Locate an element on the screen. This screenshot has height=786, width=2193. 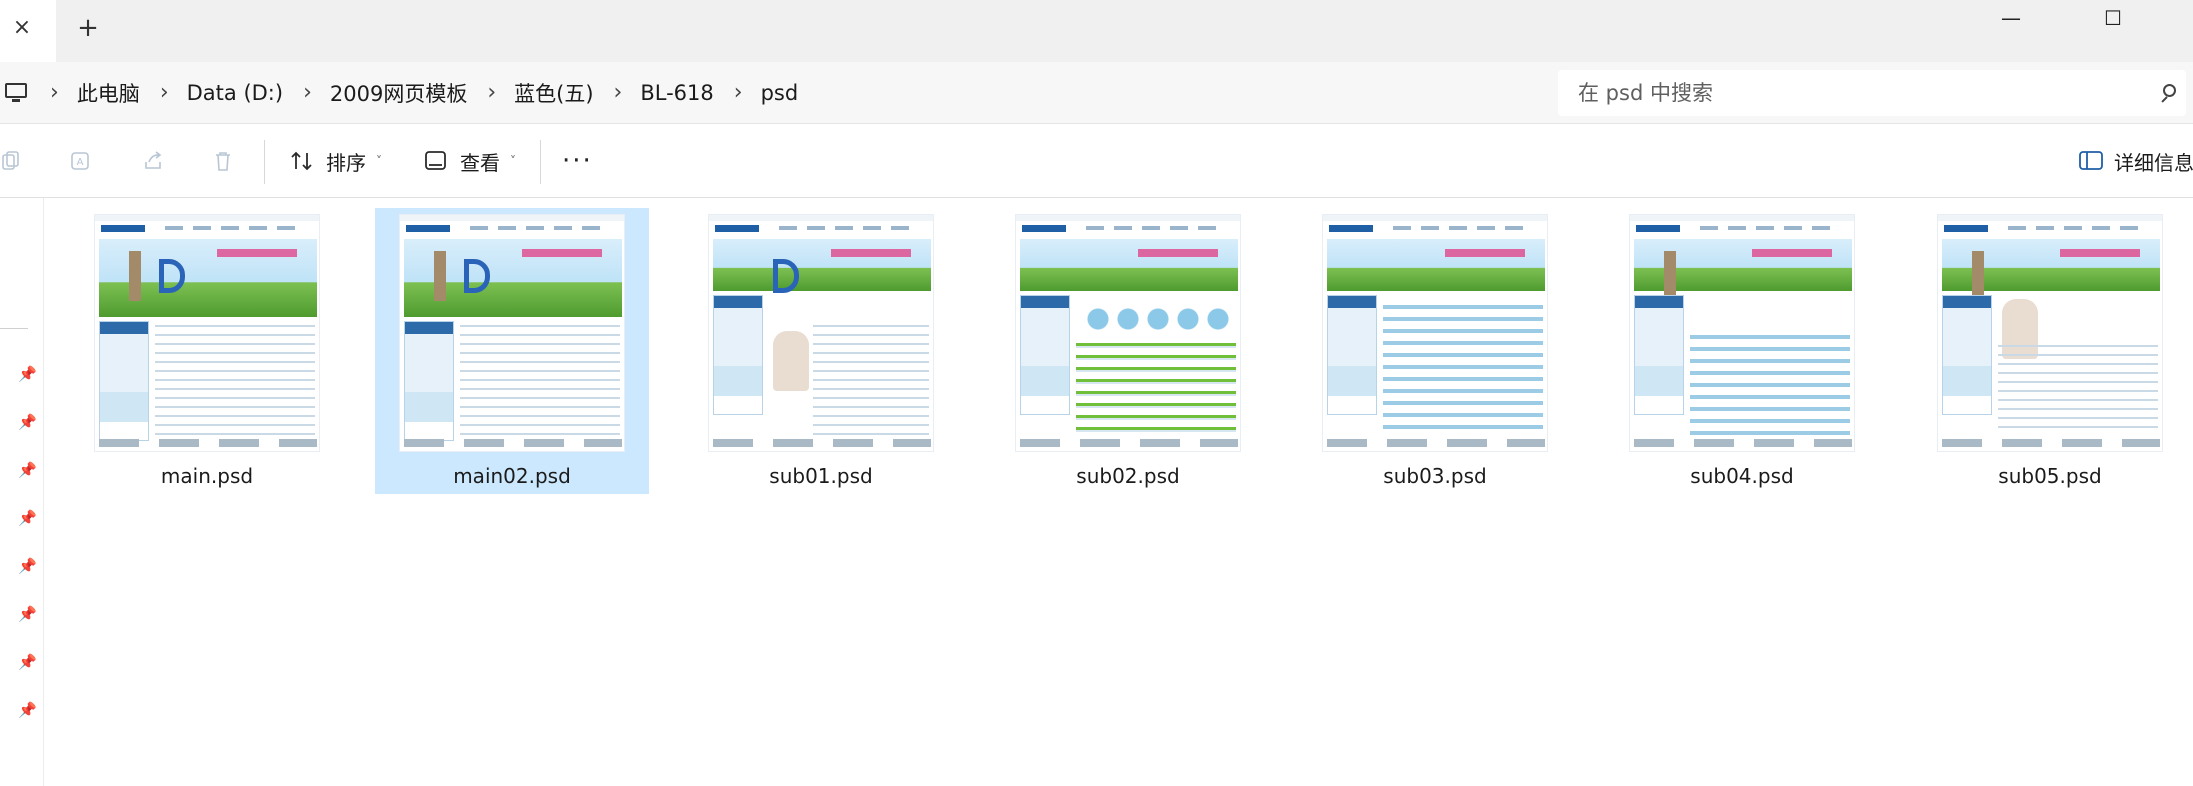
view-icon is located at coordinates (435, 160).